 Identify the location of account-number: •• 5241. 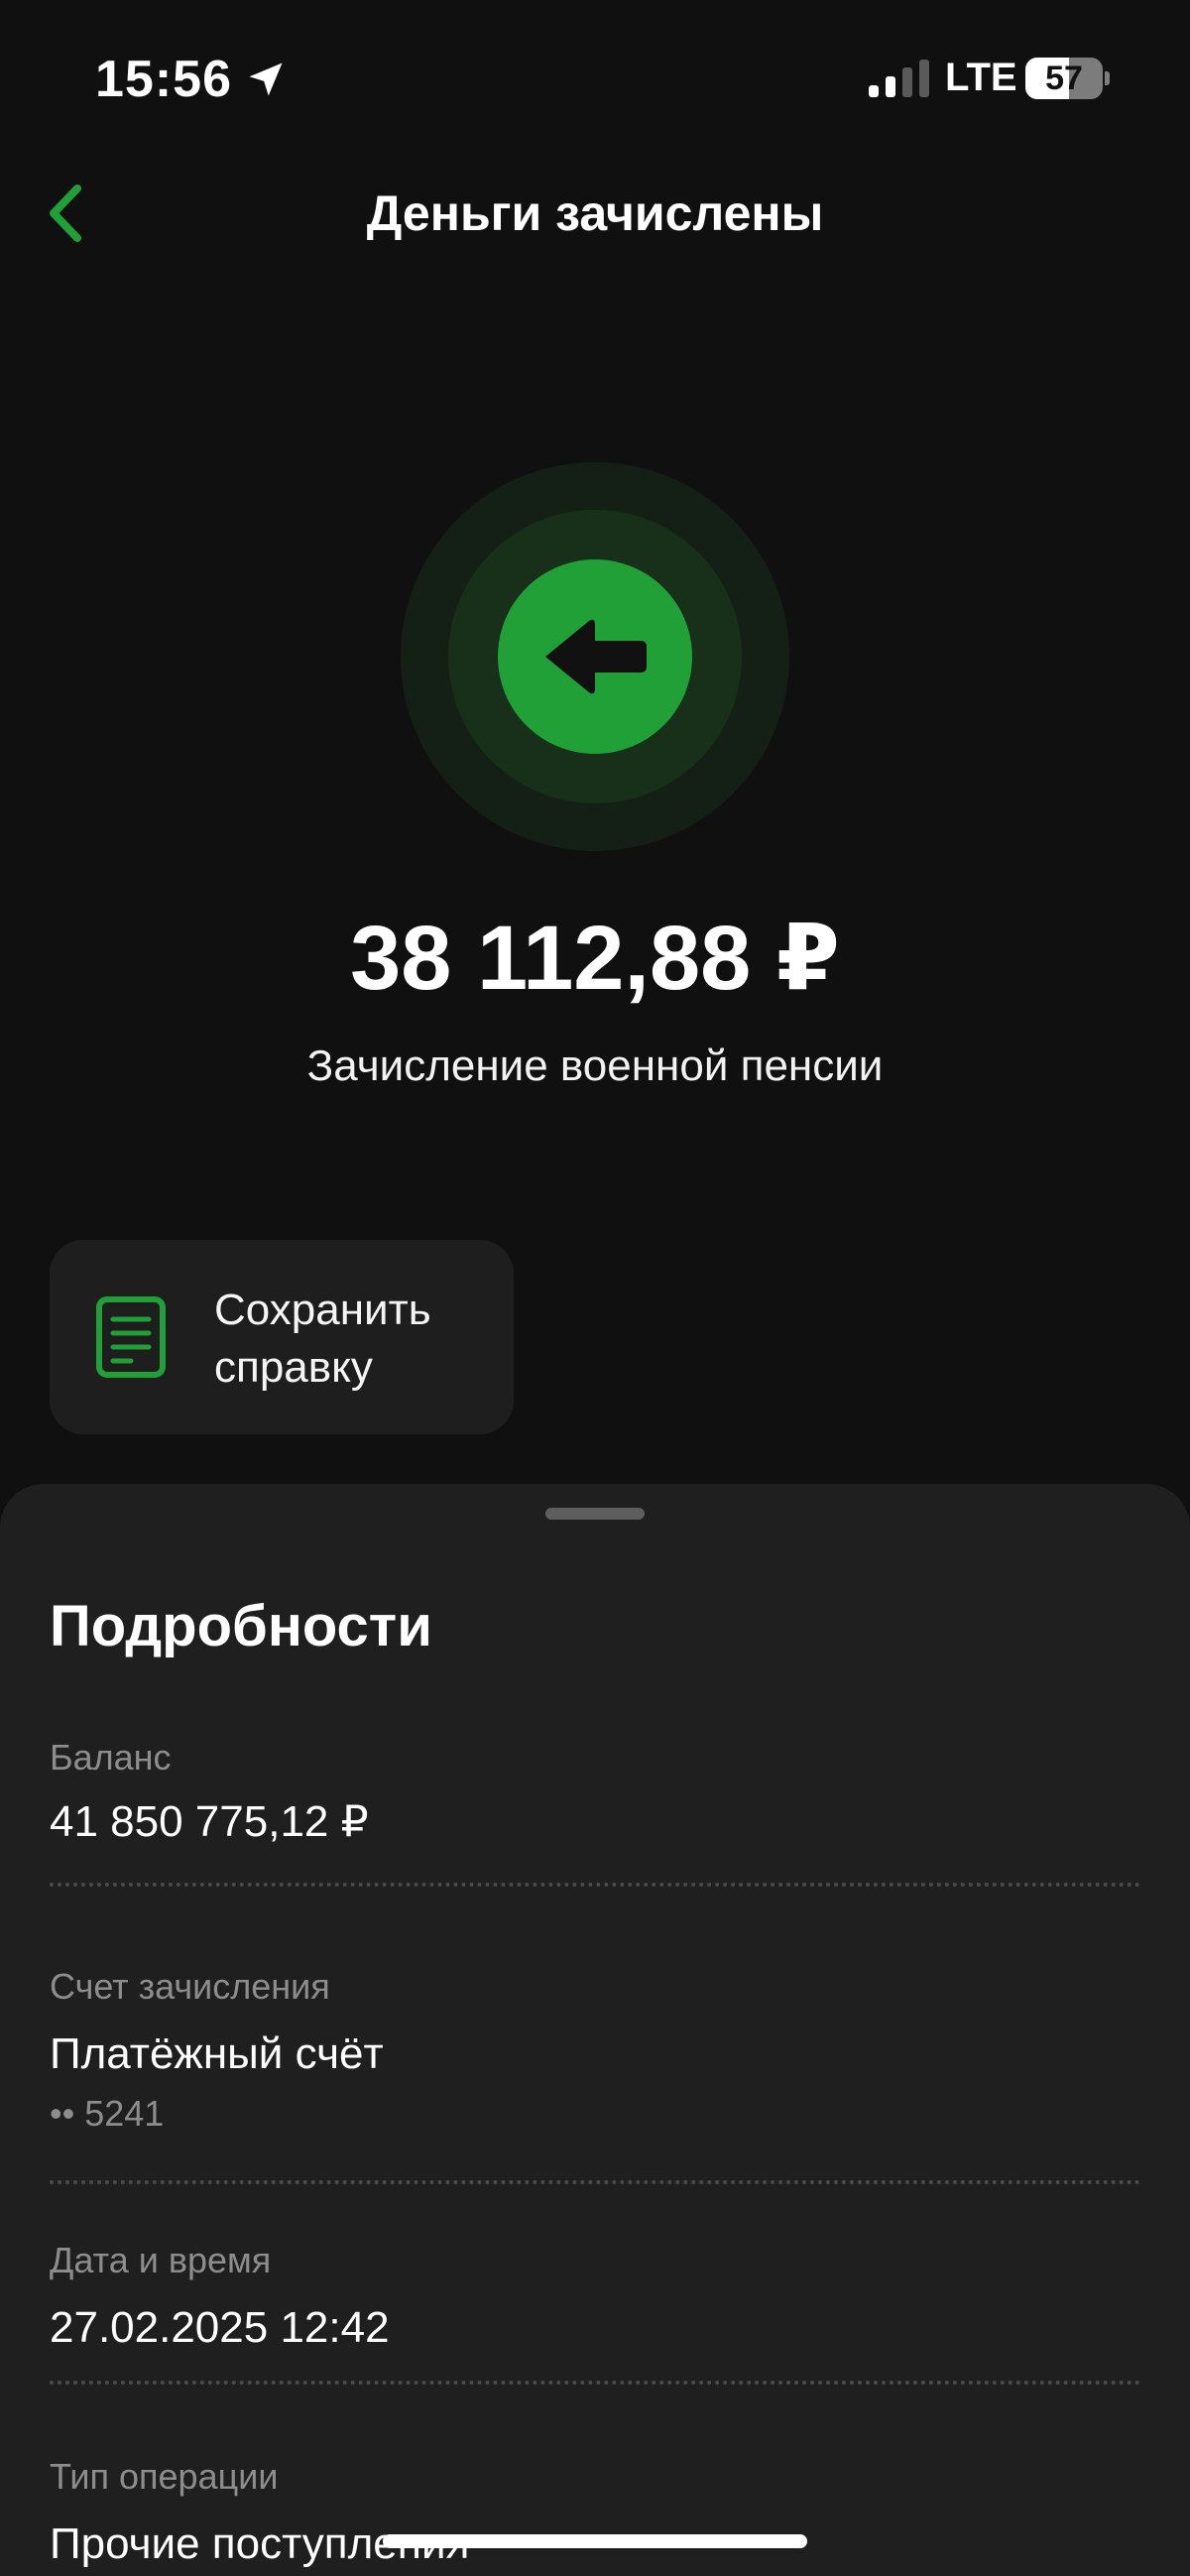
(107, 2113).